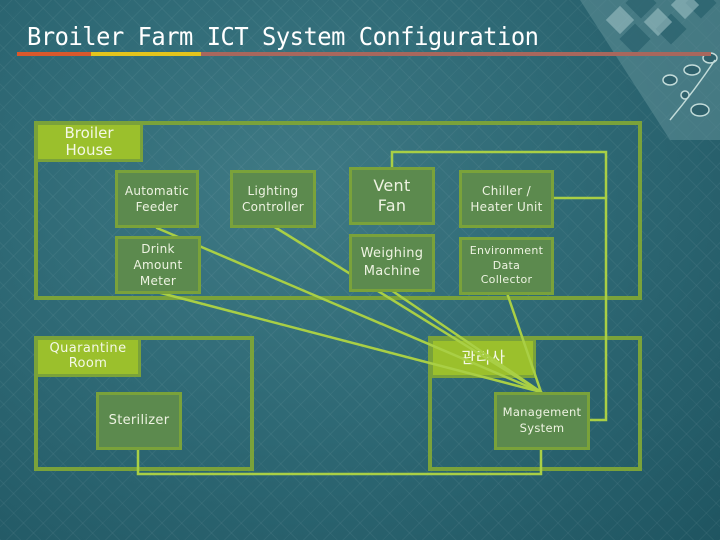 Image resolution: width=720 pixels, height=540 pixels. What do you see at coordinates (483, 358) in the screenshot?
I see `management-building-label: 관리사` at bounding box center [483, 358].